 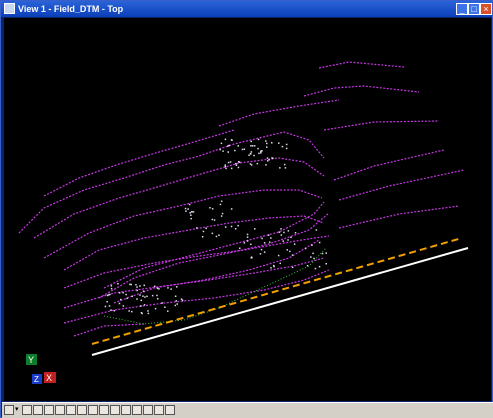 What do you see at coordinates (148, 410) in the screenshot?
I see `display-style-icon` at bounding box center [148, 410].